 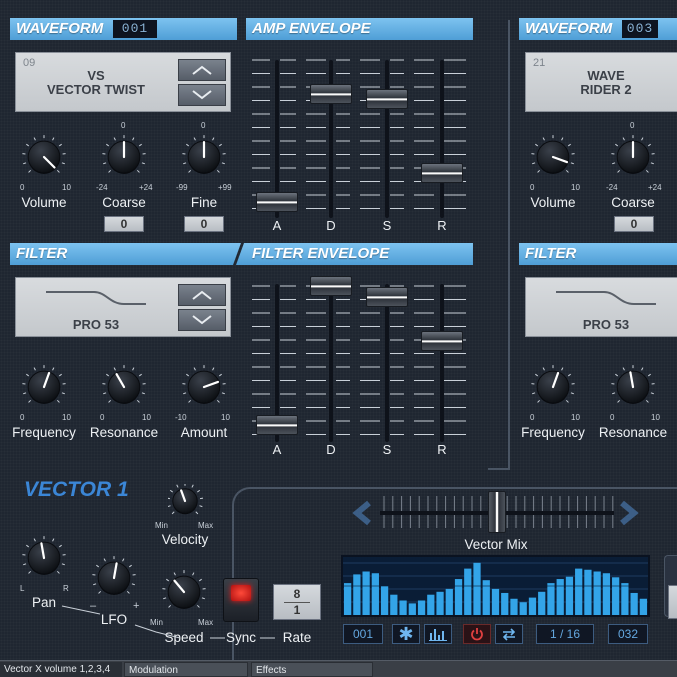 What do you see at coordinates (601, 82) in the screenshot?
I see `waveform-display-3: 21 WAVE RIDER 2` at bounding box center [601, 82].